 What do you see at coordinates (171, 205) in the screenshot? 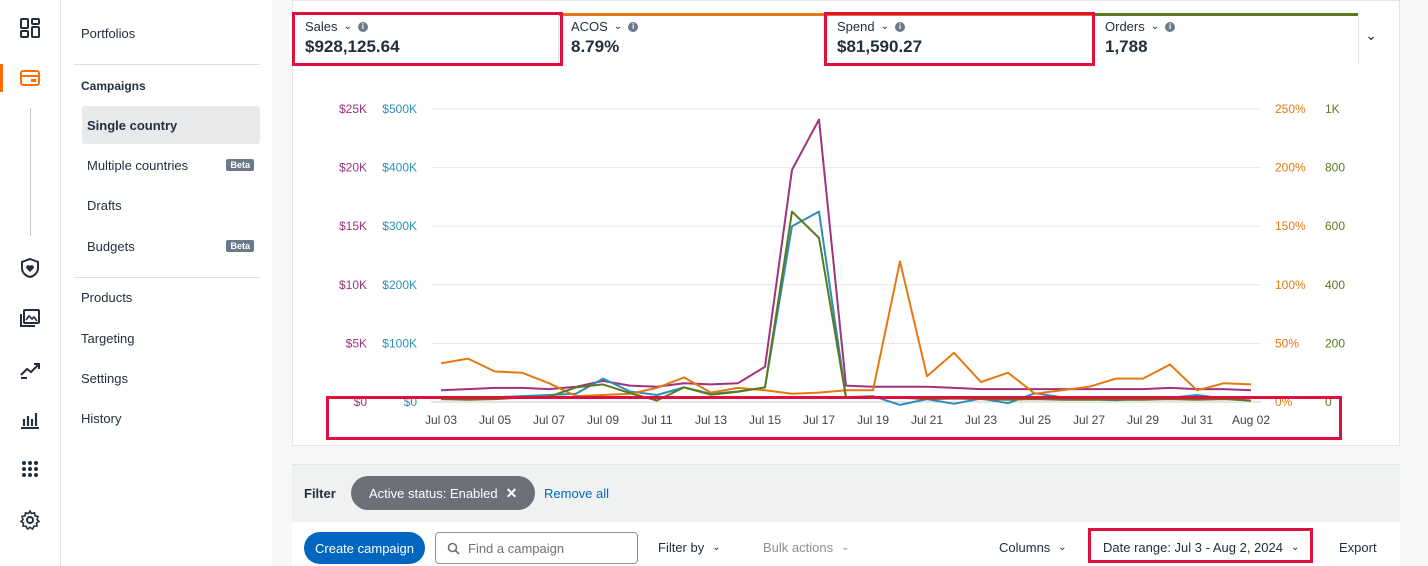
I see `nav-drafts: Drafts` at bounding box center [171, 205].